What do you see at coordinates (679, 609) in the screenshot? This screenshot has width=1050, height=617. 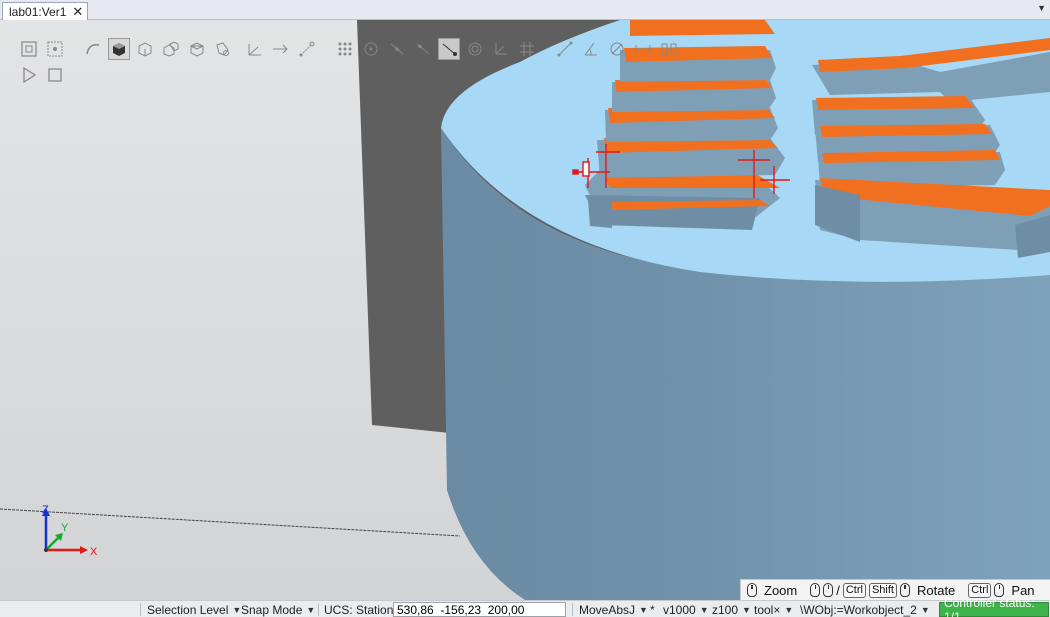 I see `speed-label: v1000` at bounding box center [679, 609].